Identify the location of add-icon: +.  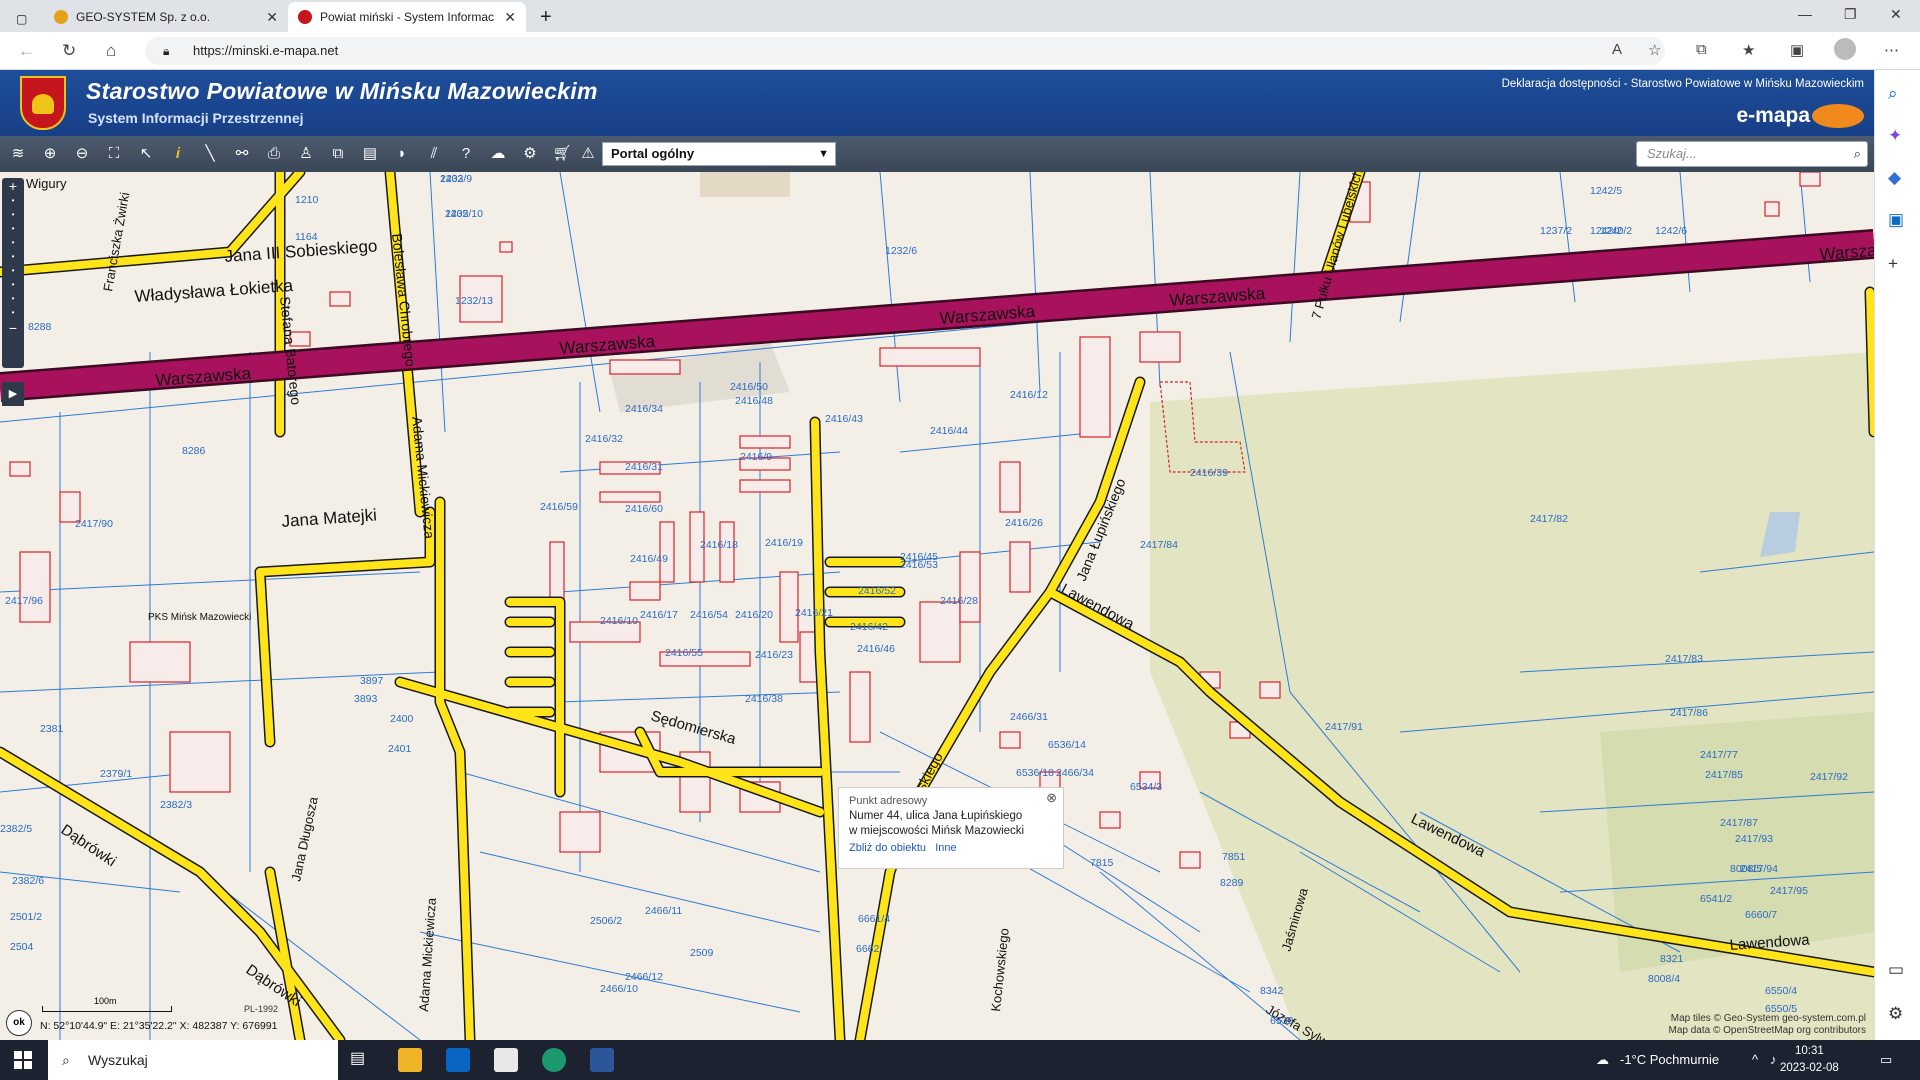
(1893, 264).